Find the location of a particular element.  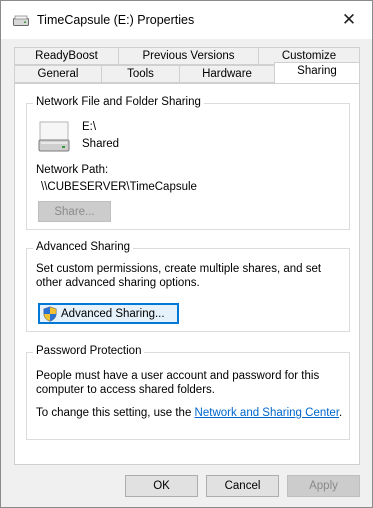

close-button: ✕ is located at coordinates (349, 20).